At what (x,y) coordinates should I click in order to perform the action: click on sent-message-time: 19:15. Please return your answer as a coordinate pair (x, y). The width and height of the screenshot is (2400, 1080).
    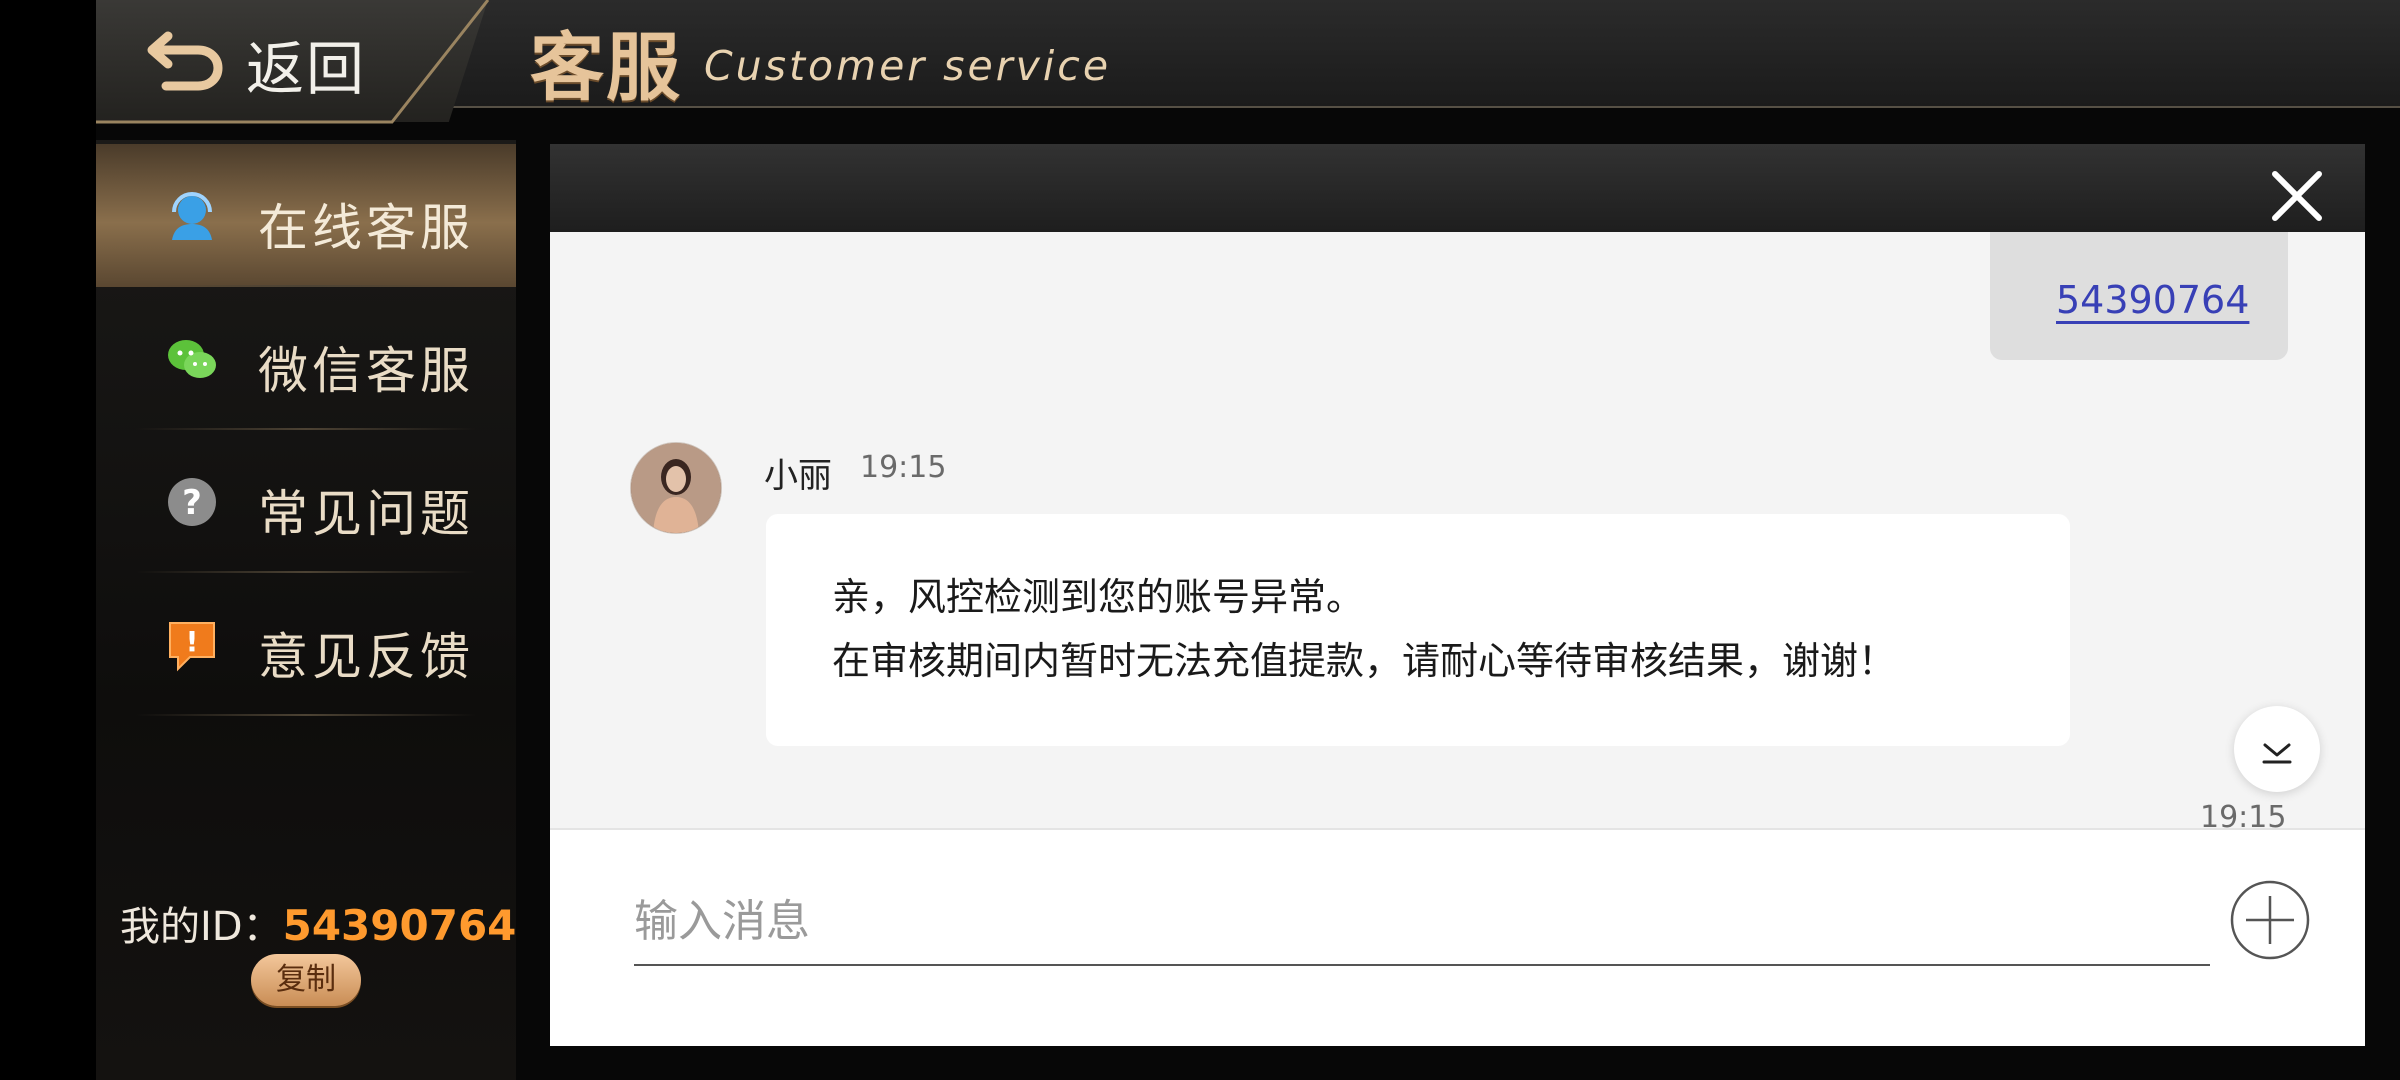
    Looking at the image, I should click on (2243, 814).